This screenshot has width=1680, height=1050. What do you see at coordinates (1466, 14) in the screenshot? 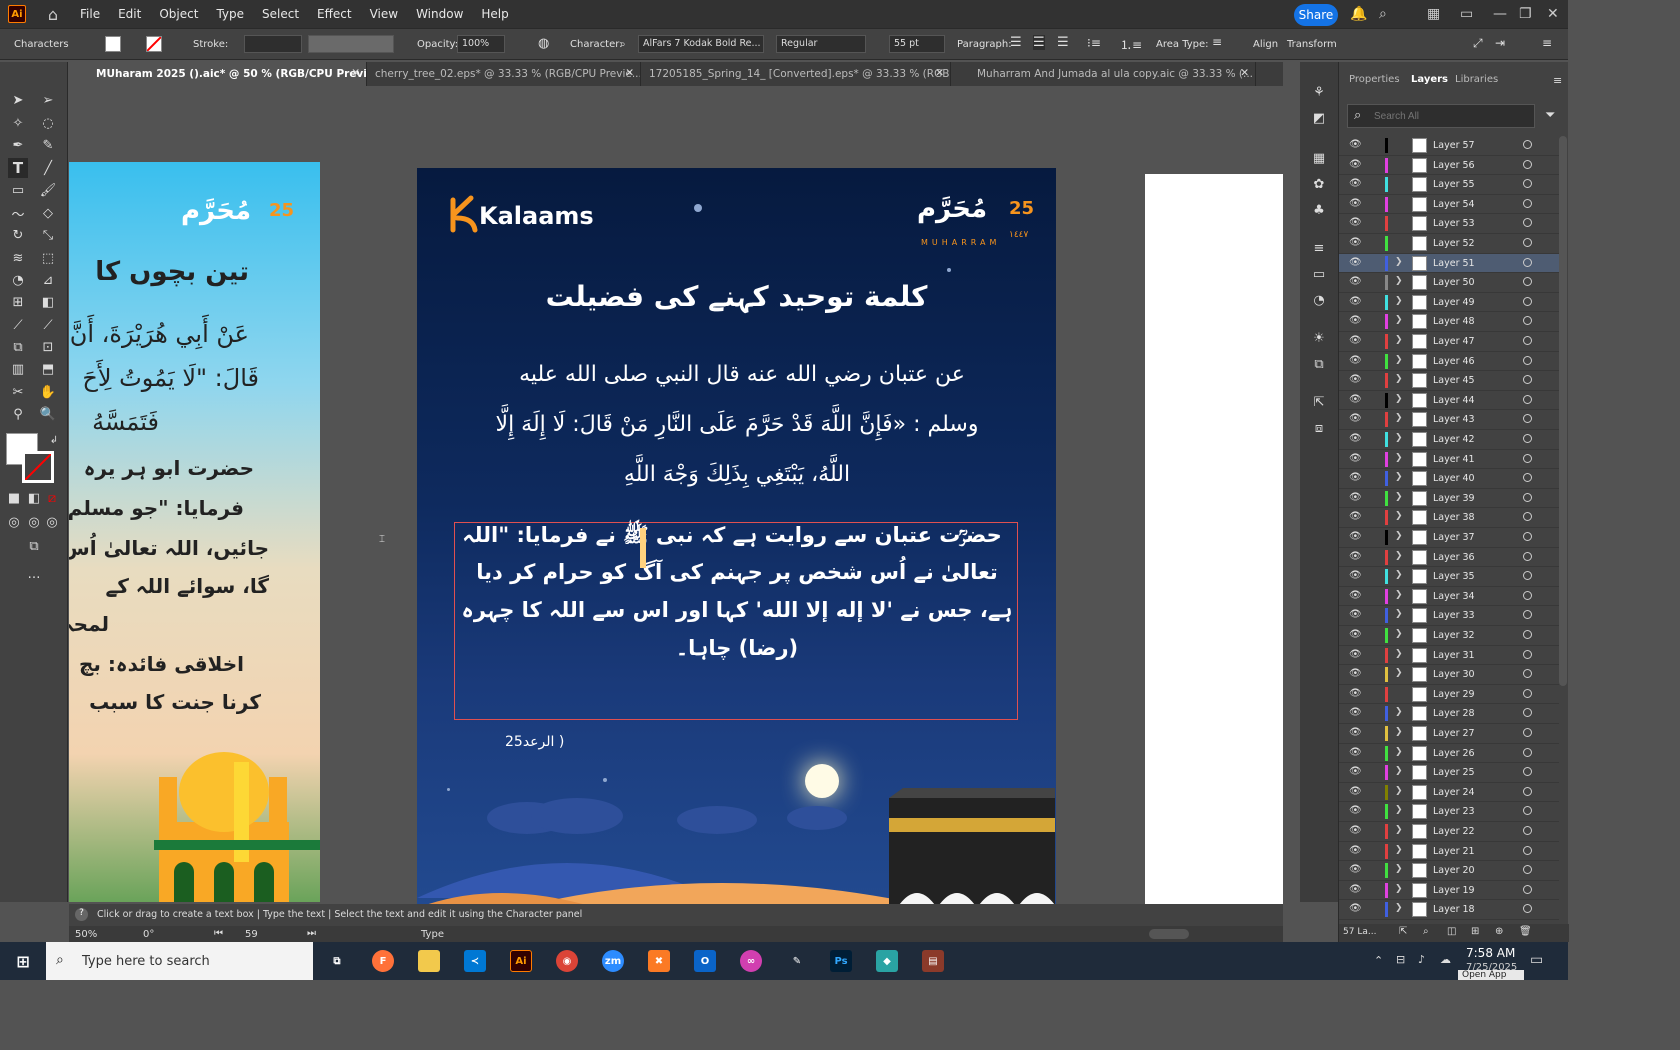
I see `arrange-icon: ▭` at bounding box center [1466, 14].